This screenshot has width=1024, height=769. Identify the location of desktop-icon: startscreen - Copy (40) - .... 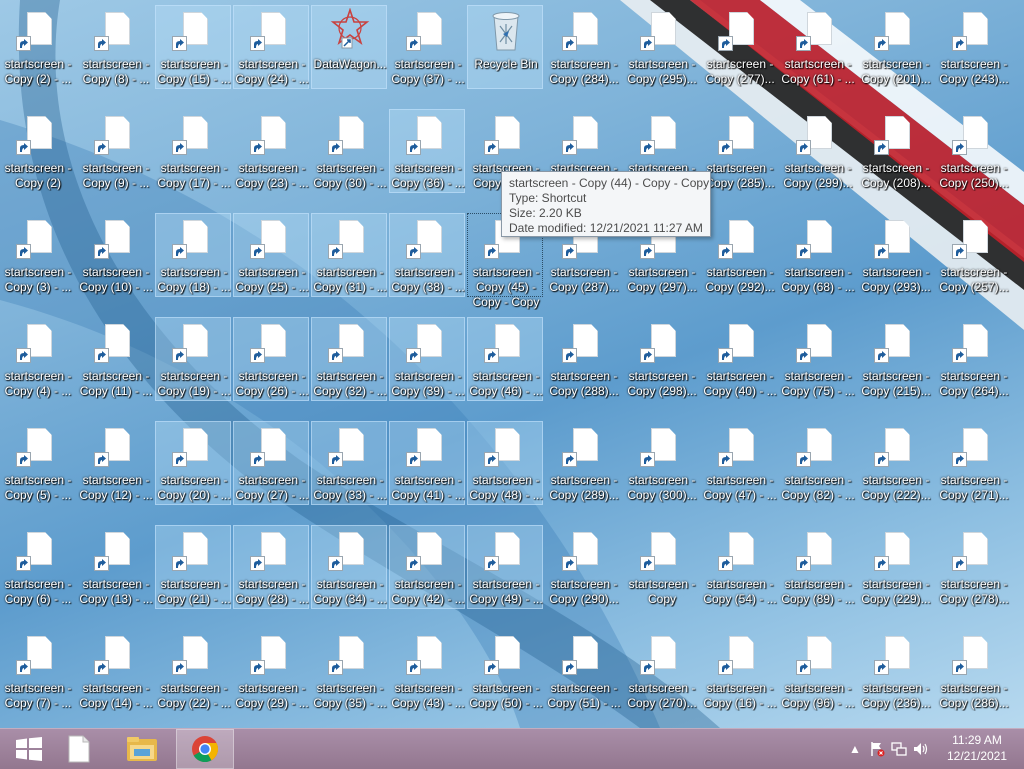
(739, 359).